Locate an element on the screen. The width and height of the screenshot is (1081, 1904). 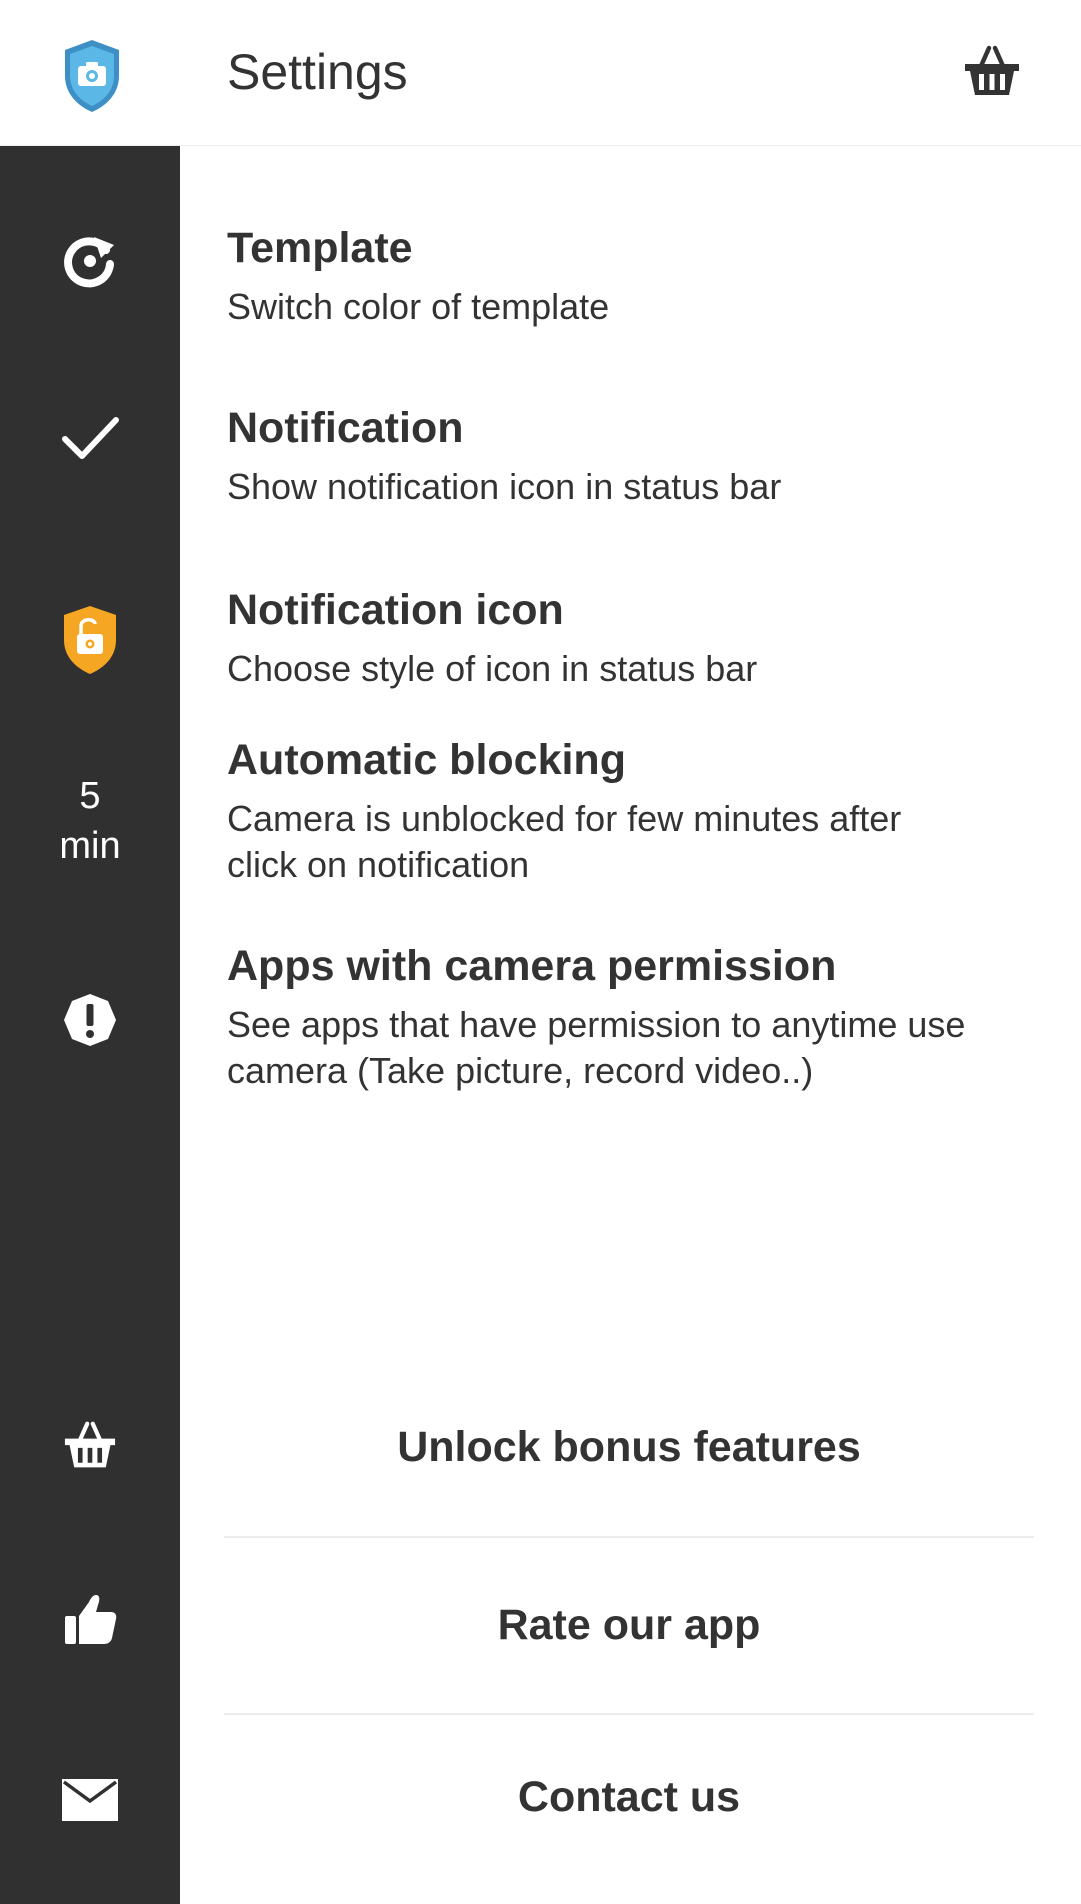
check-button is located at coordinates (90, 438).